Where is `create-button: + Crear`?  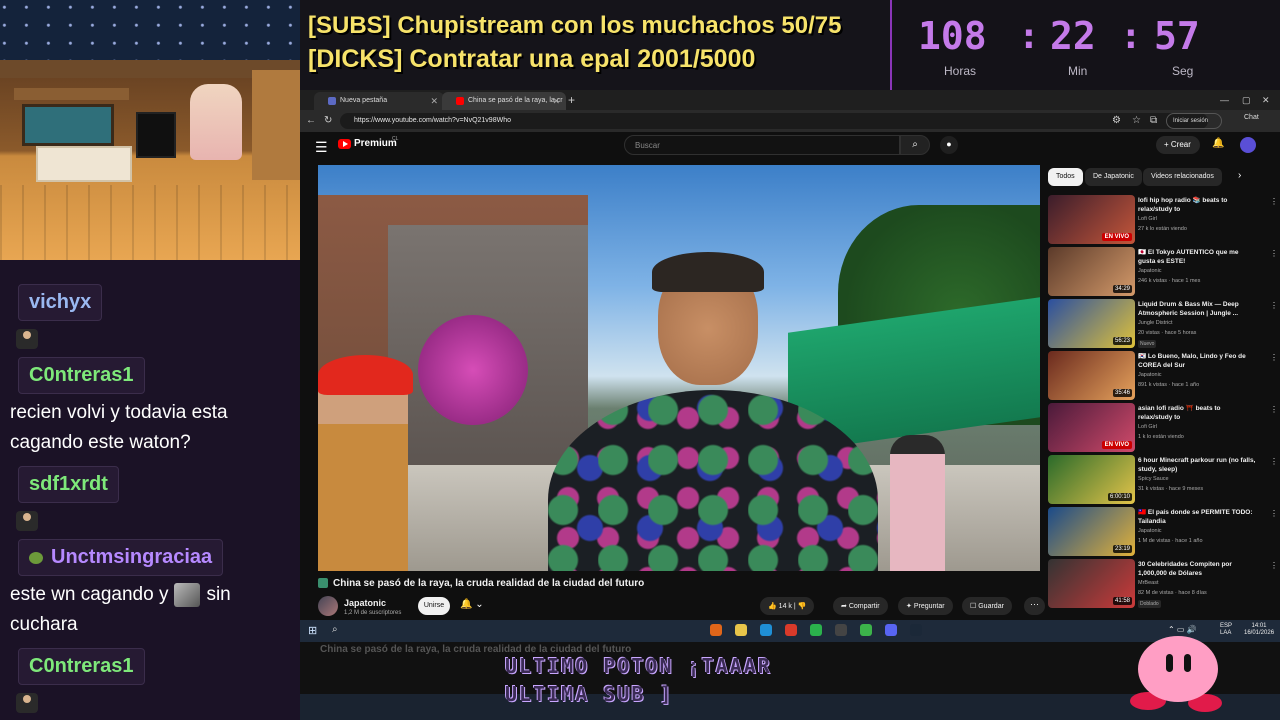
create-button: + Crear is located at coordinates (1178, 145).